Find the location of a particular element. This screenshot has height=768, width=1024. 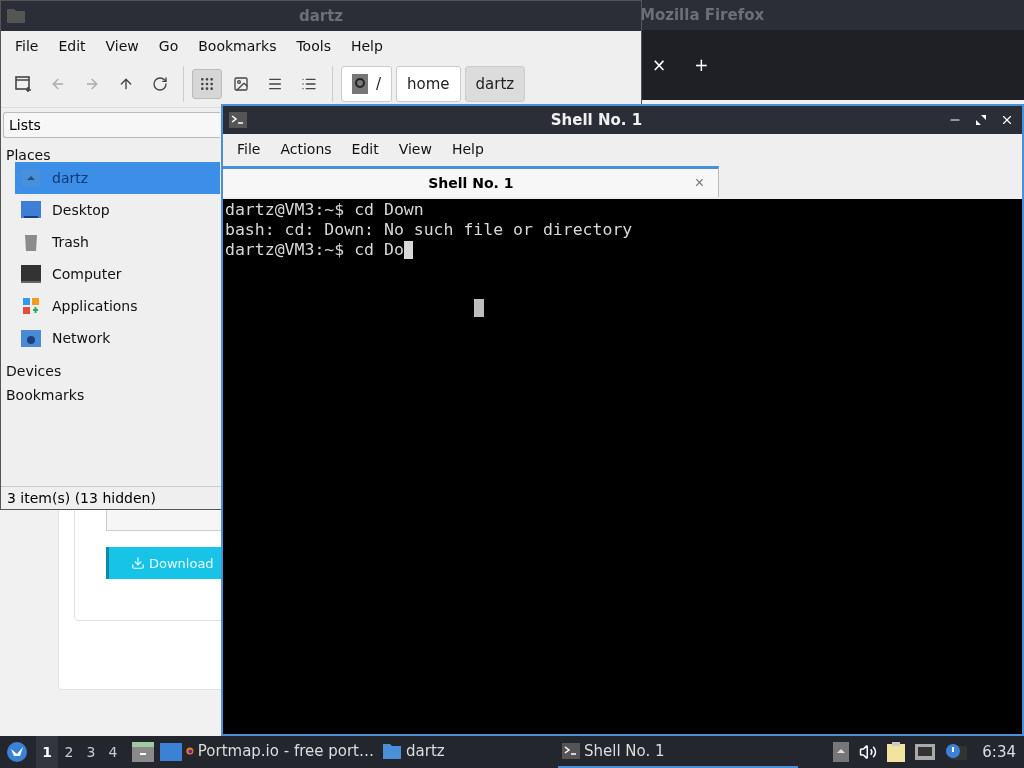

list-view-icon is located at coordinates (309, 84).